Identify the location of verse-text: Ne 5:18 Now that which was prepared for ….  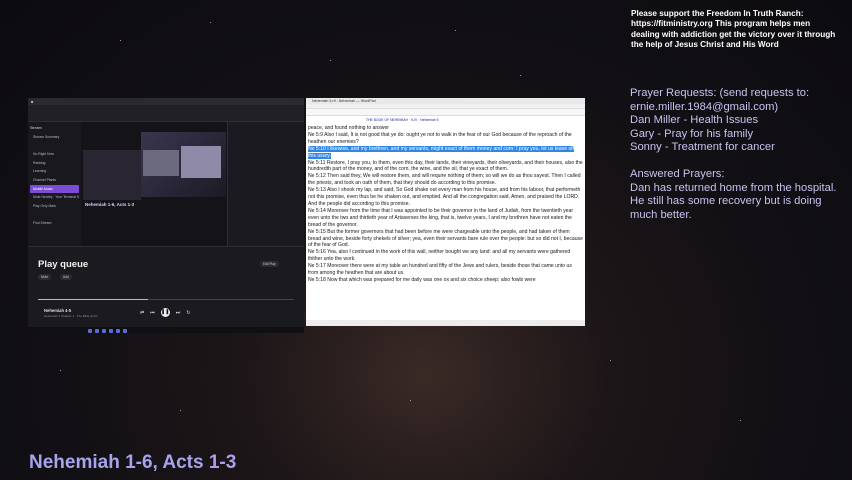
(422, 279).